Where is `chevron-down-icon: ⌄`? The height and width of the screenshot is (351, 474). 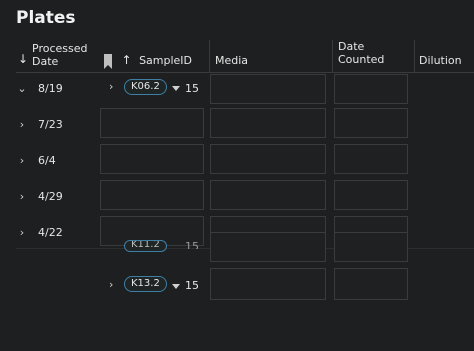 chevron-down-icon: ⌄ is located at coordinates (22, 88).